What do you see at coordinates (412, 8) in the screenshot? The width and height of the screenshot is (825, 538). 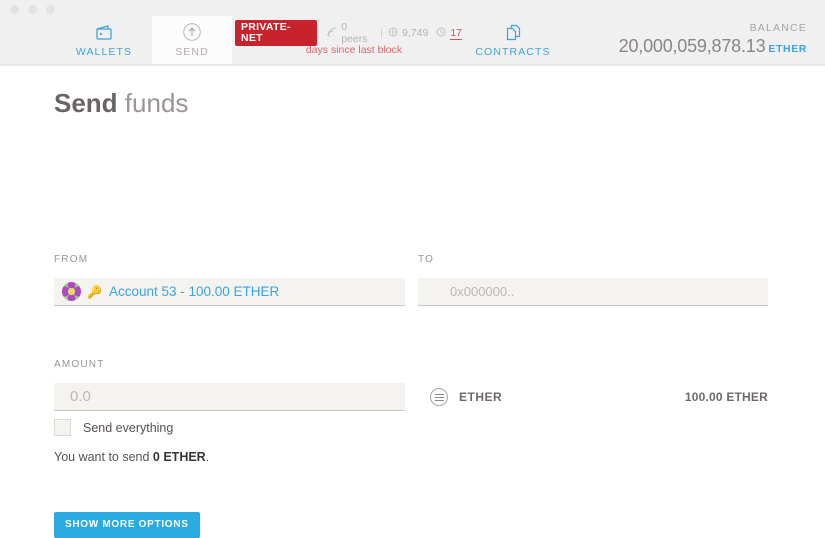 I see `window-titlebar` at bounding box center [412, 8].